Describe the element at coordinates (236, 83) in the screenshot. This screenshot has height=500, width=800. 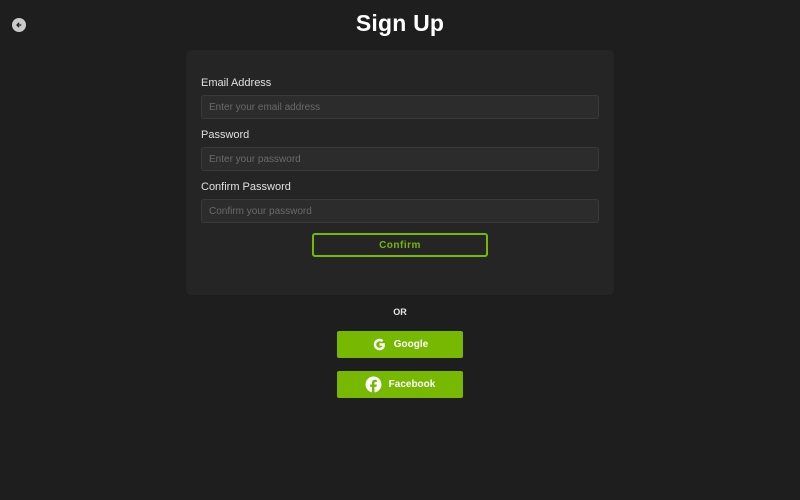
I see `email-label: Email Address` at that location.